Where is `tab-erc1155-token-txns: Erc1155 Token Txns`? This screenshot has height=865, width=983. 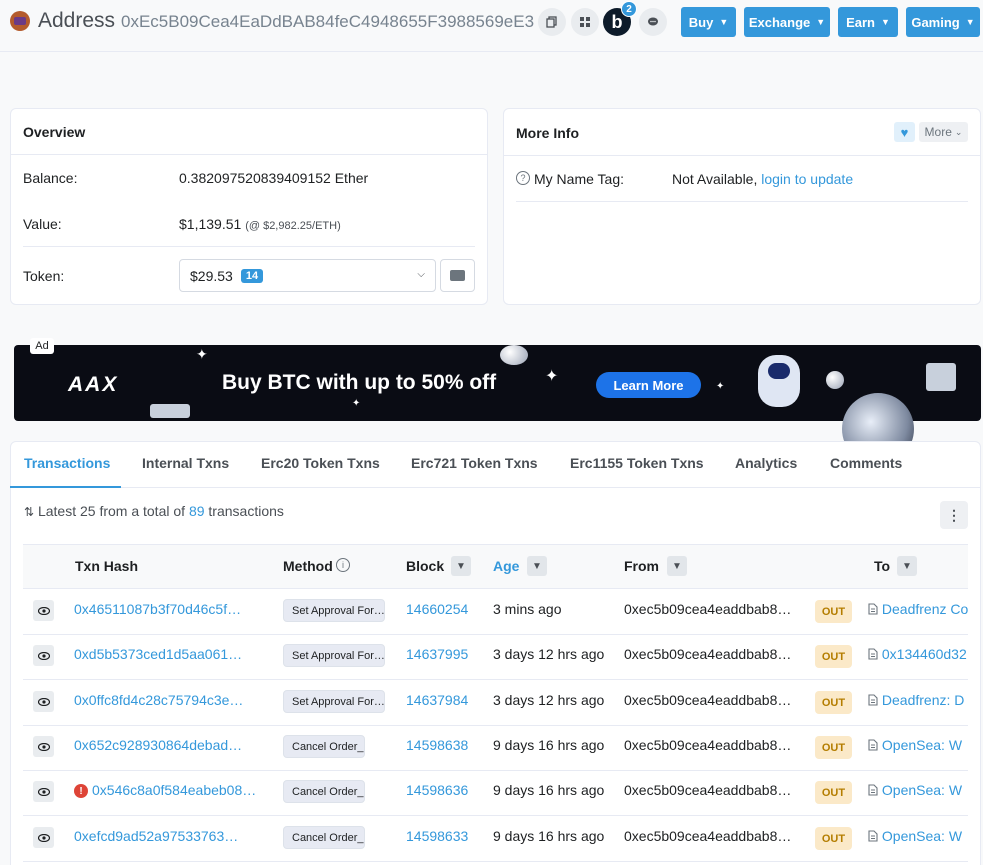 tab-erc1155-token-txns: Erc1155 Token Txns is located at coordinates (637, 463).